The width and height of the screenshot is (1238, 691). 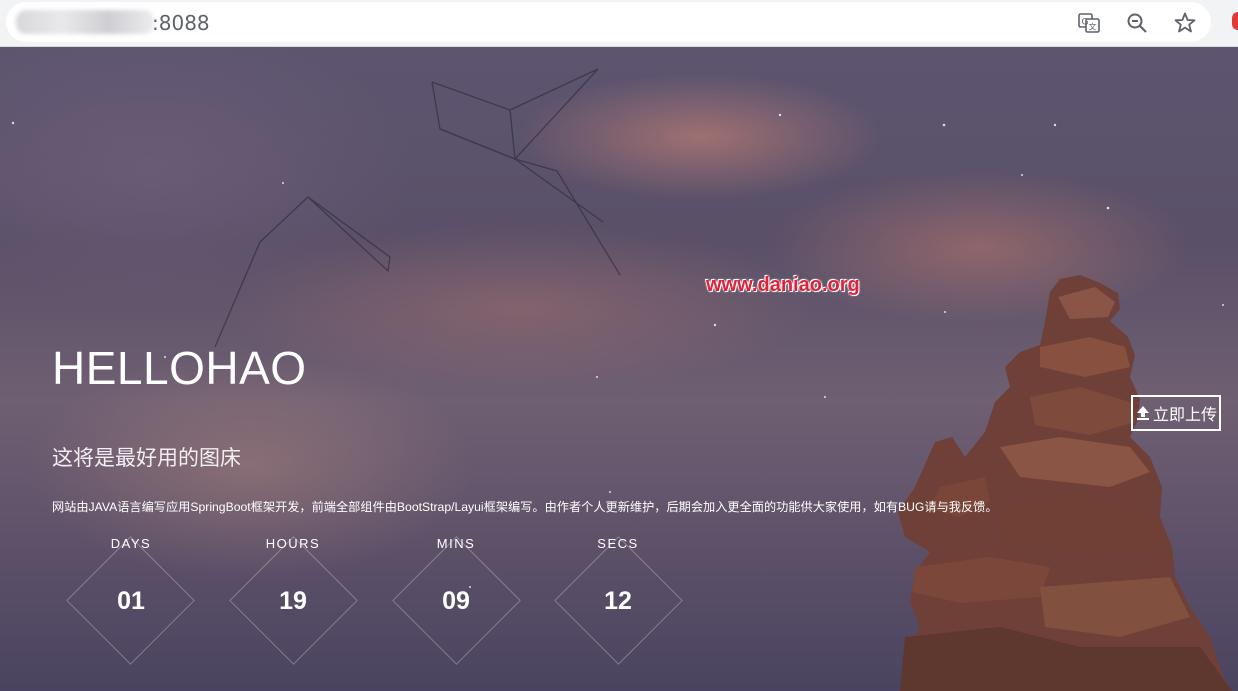 I want to click on extension-icon, so click(x=1235, y=21).